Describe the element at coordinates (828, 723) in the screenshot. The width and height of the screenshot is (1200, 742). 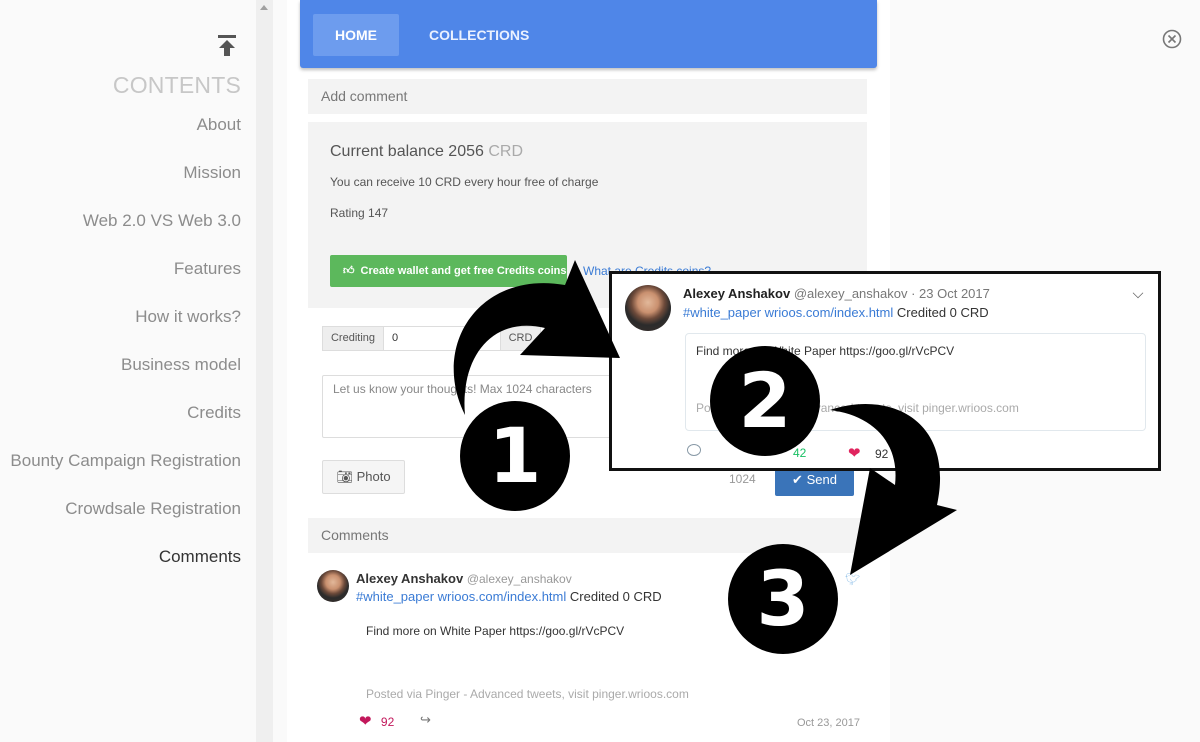
I see `comment-date: Oct 23, 2017` at that location.